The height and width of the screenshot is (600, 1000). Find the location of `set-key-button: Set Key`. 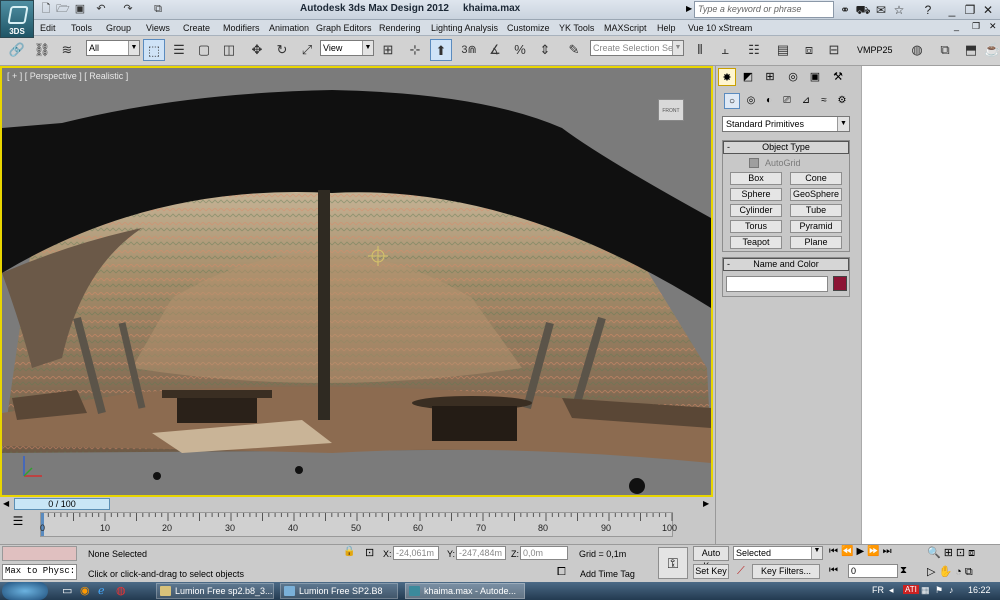

set-key-button: Set Key is located at coordinates (711, 571).